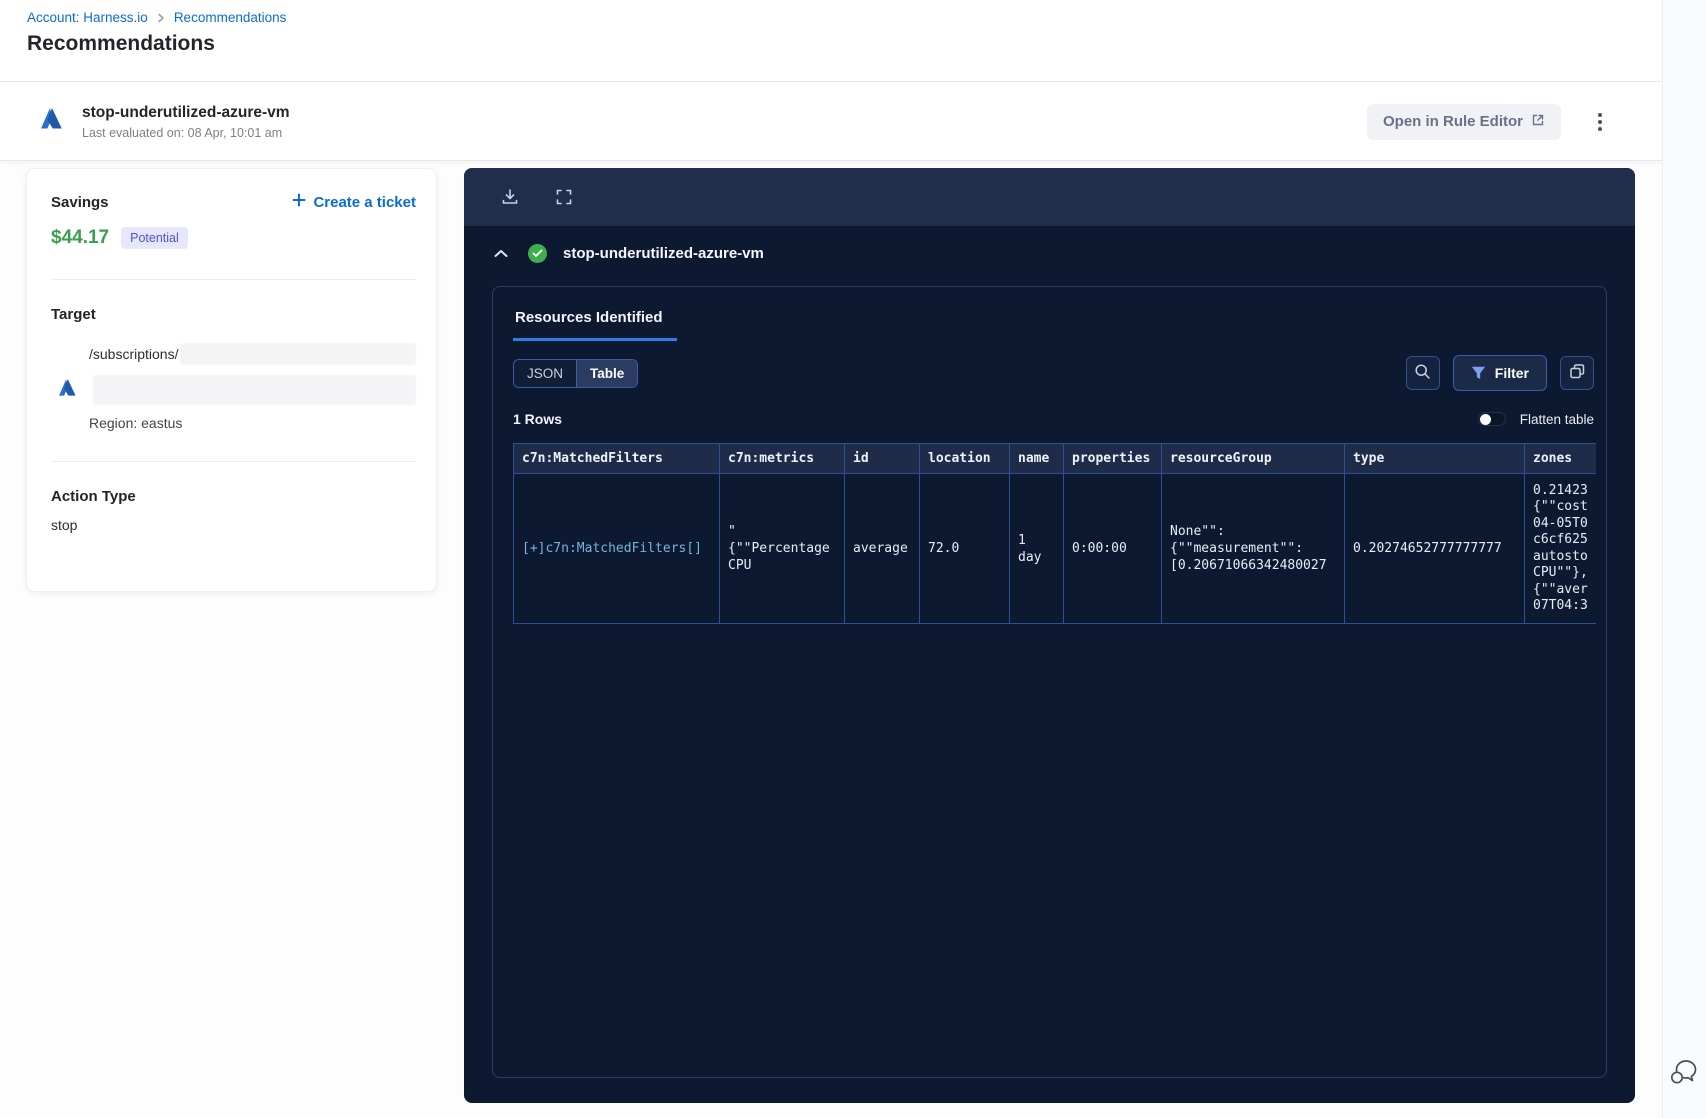 Image resolution: width=1706 pixels, height=1118 pixels. I want to click on azure-logo-icon, so click(51, 121).